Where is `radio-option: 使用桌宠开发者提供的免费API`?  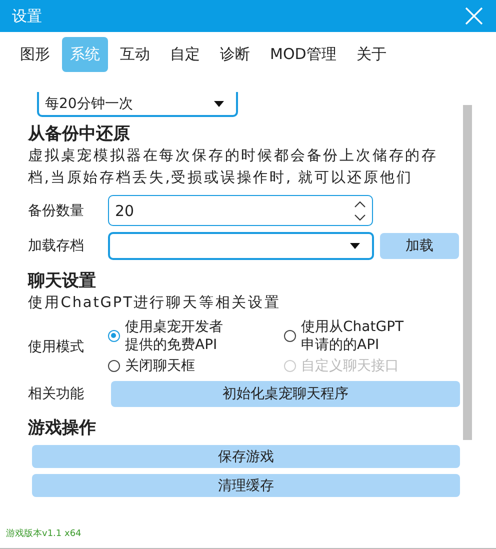
radio-option: 使用桌宠开发者提供的免费API is located at coordinates (196, 336).